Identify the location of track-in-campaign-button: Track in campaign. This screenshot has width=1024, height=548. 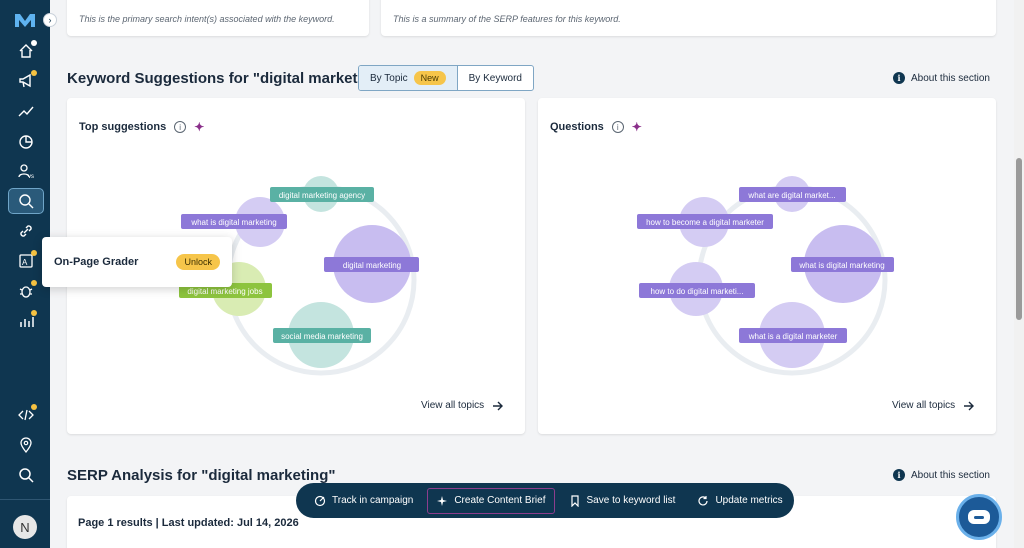
(363, 501).